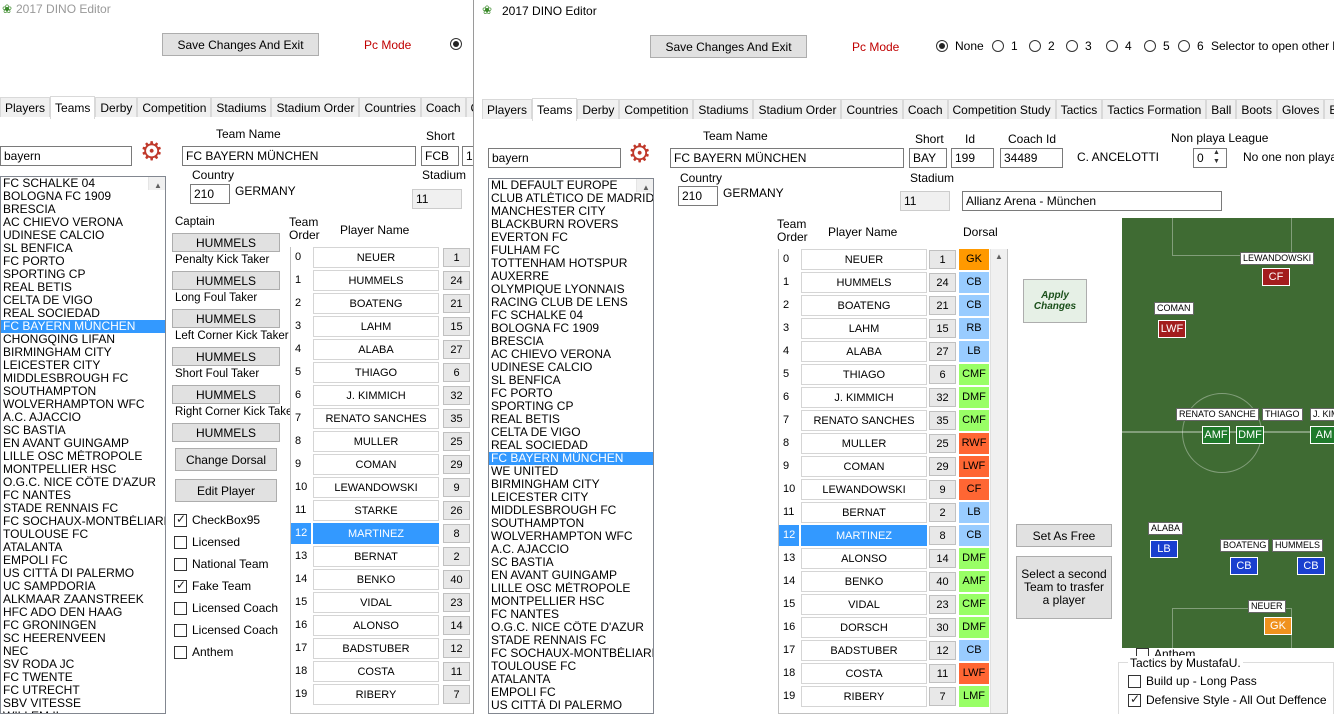 The image size is (1334, 714). What do you see at coordinates (382, 441) in the screenshot?
I see `table-row: 8 MULLER 25` at bounding box center [382, 441].